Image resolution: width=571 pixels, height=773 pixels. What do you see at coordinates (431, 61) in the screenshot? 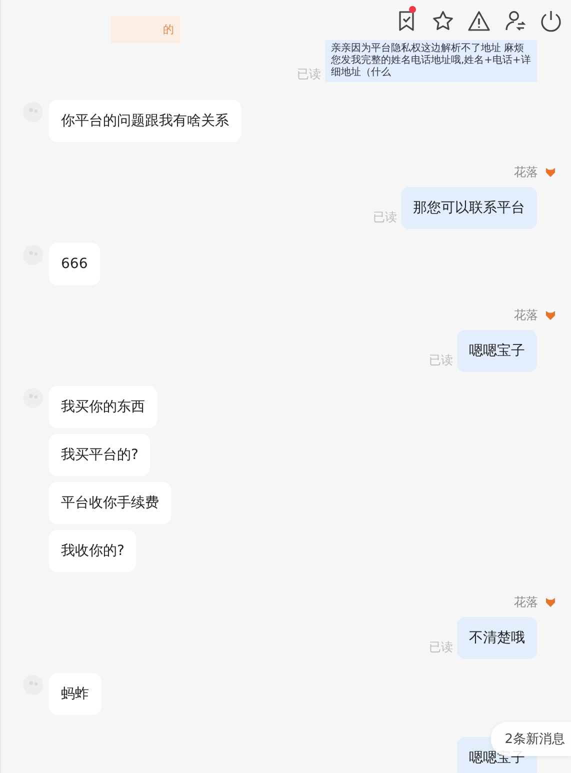
I see `message-bubble: 亲亲因为平台隐私权这边解析不了地址 麻烦您发我完整的姓名电话地址哦,姓名+电话+详细地址（什么` at bounding box center [431, 61].